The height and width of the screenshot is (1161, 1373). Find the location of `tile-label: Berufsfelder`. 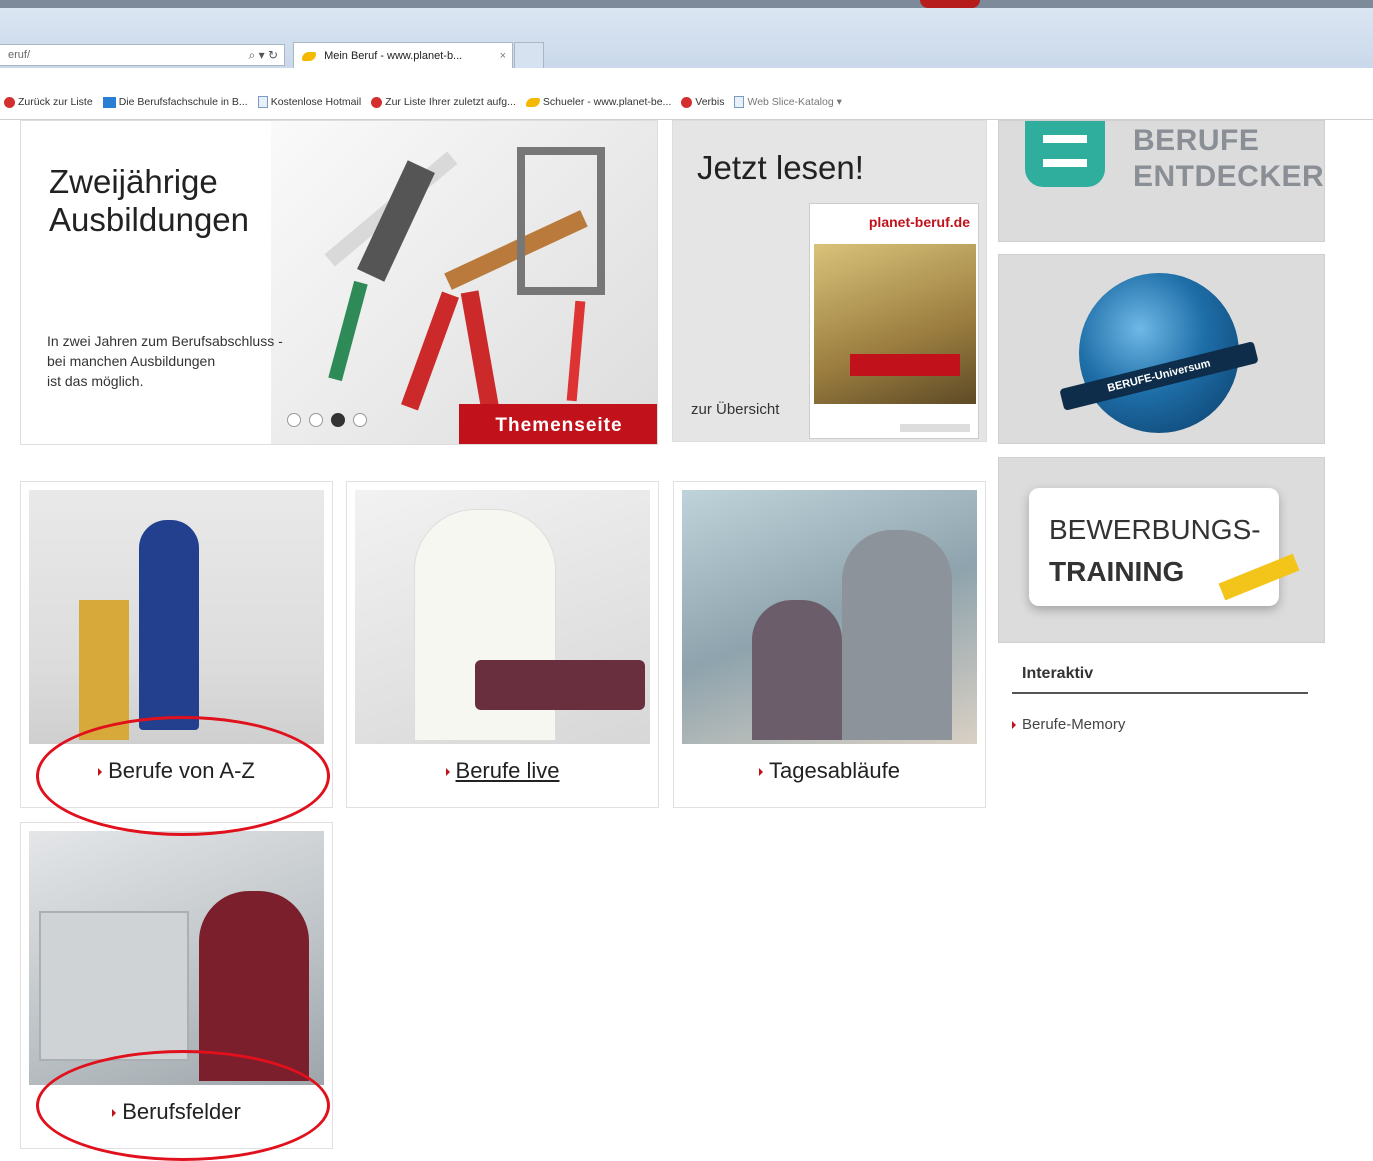

tile-label: Berufsfelder is located at coordinates (176, 1112).